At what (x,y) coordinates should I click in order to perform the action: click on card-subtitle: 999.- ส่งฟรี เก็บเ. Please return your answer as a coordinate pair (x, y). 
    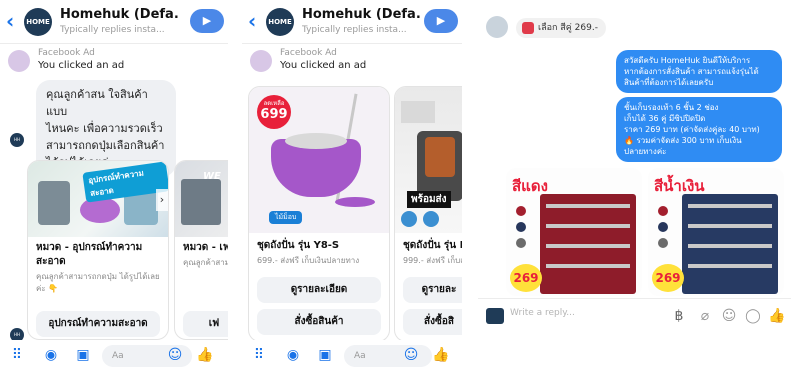
    Looking at the image, I should click on (432, 260).